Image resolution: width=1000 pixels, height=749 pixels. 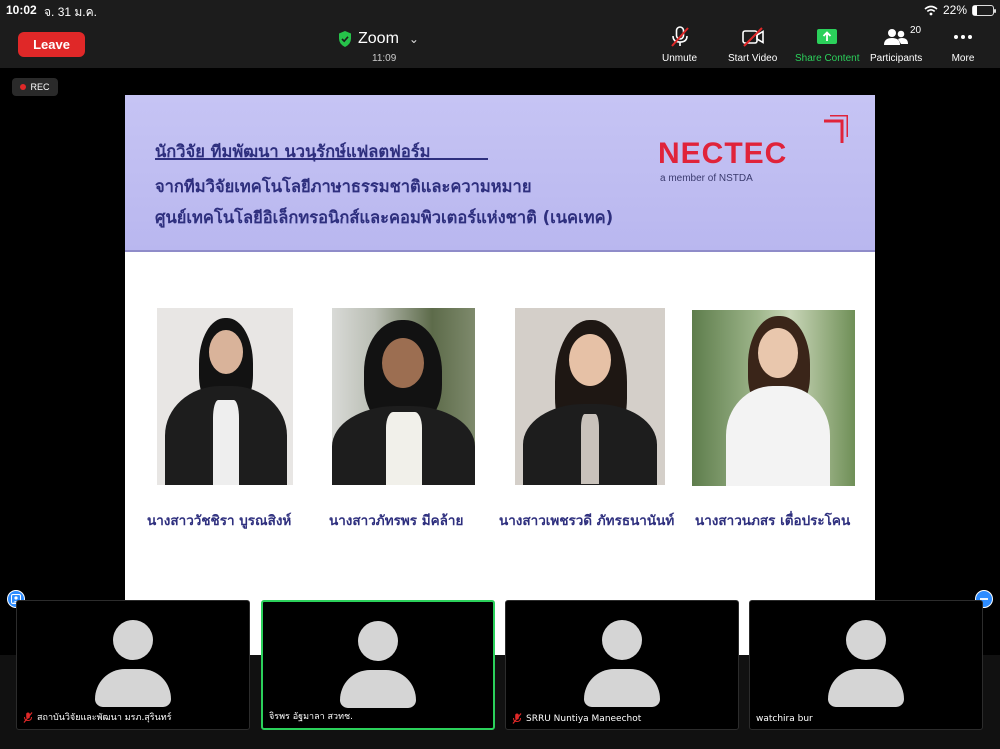 I want to click on wifi-icon, so click(x=931, y=10).